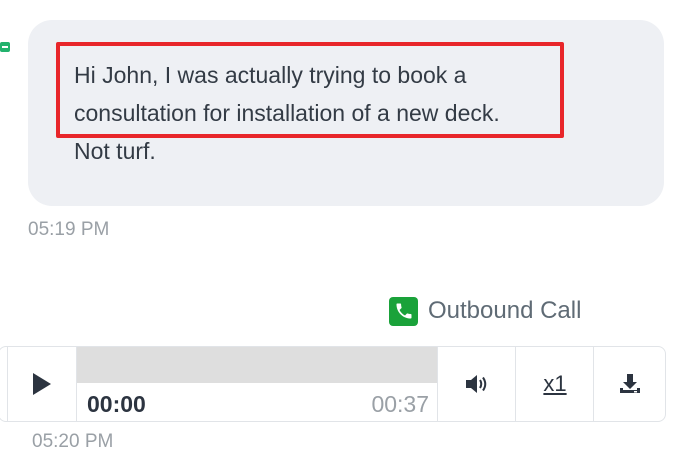 The width and height of the screenshot is (684, 474). Describe the element at coordinates (257, 365) in the screenshot. I see `progress-bar` at that location.